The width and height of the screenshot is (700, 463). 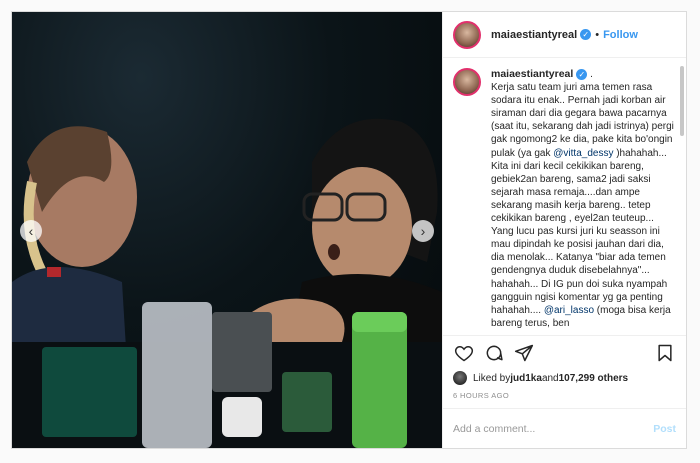 I want to click on scrollbar, so click(x=682, y=101).